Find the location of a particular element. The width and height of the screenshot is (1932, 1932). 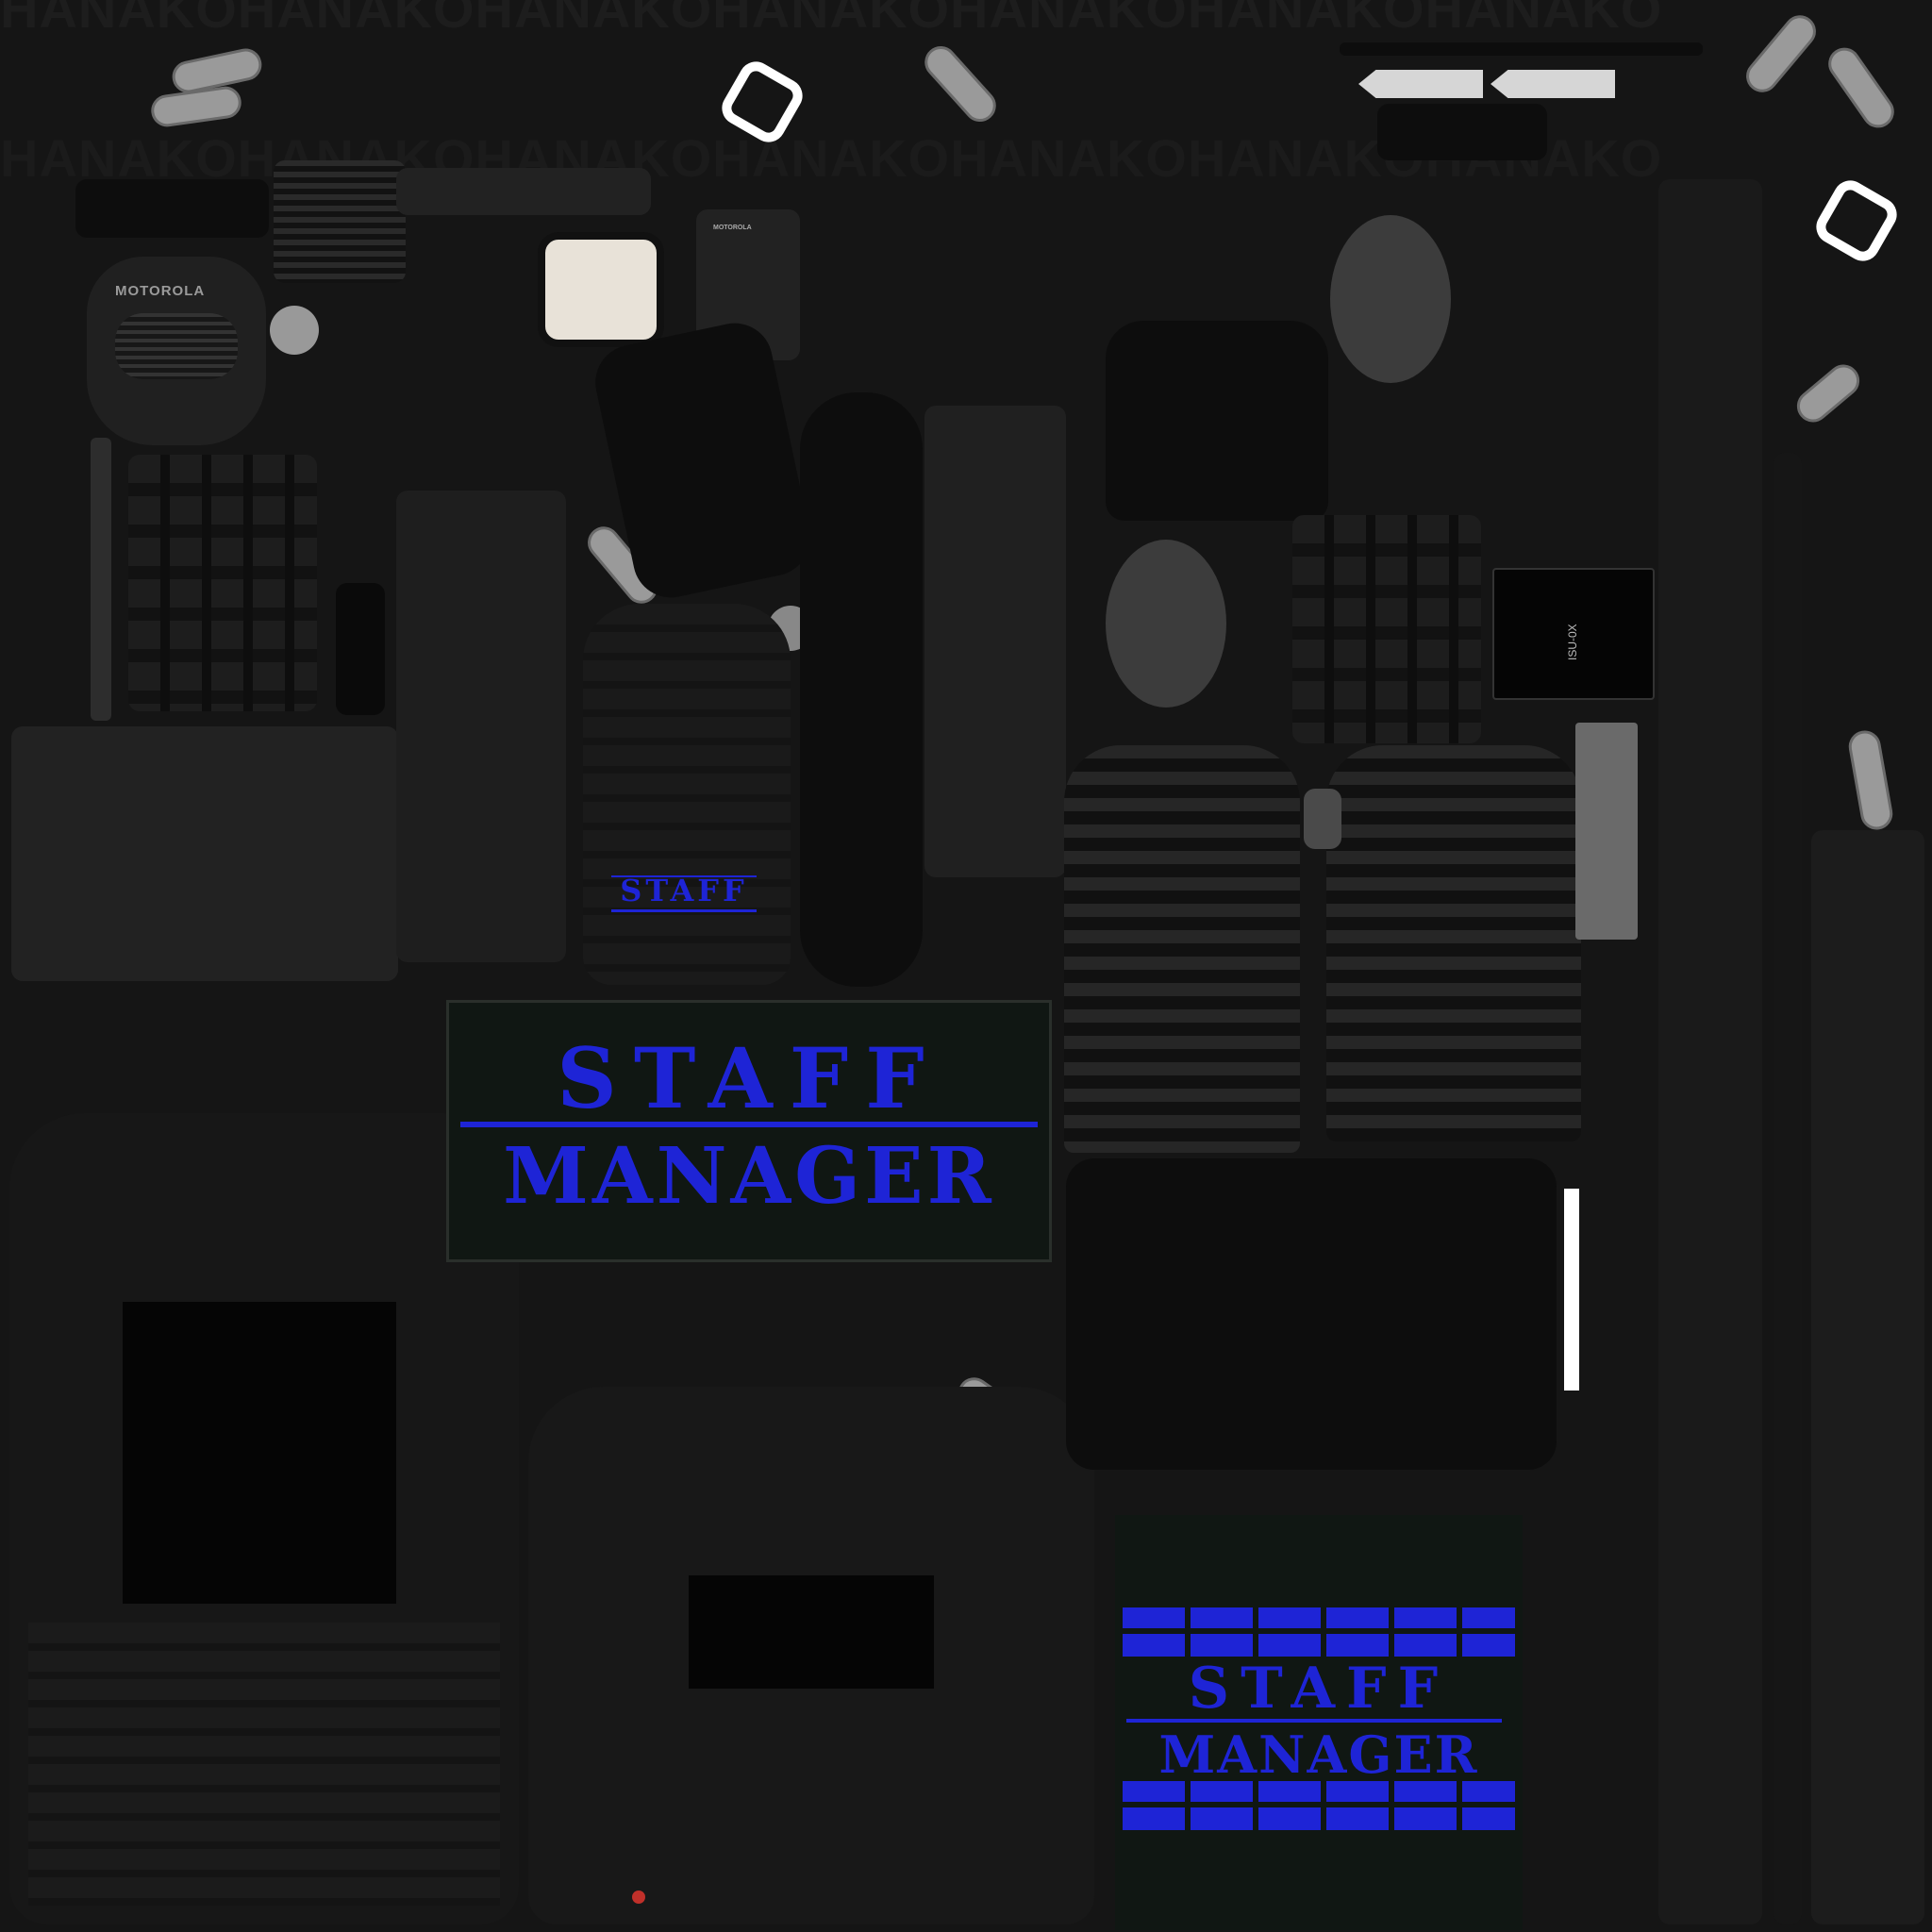

plate-carrier-molle is located at coordinates (264, 1765).